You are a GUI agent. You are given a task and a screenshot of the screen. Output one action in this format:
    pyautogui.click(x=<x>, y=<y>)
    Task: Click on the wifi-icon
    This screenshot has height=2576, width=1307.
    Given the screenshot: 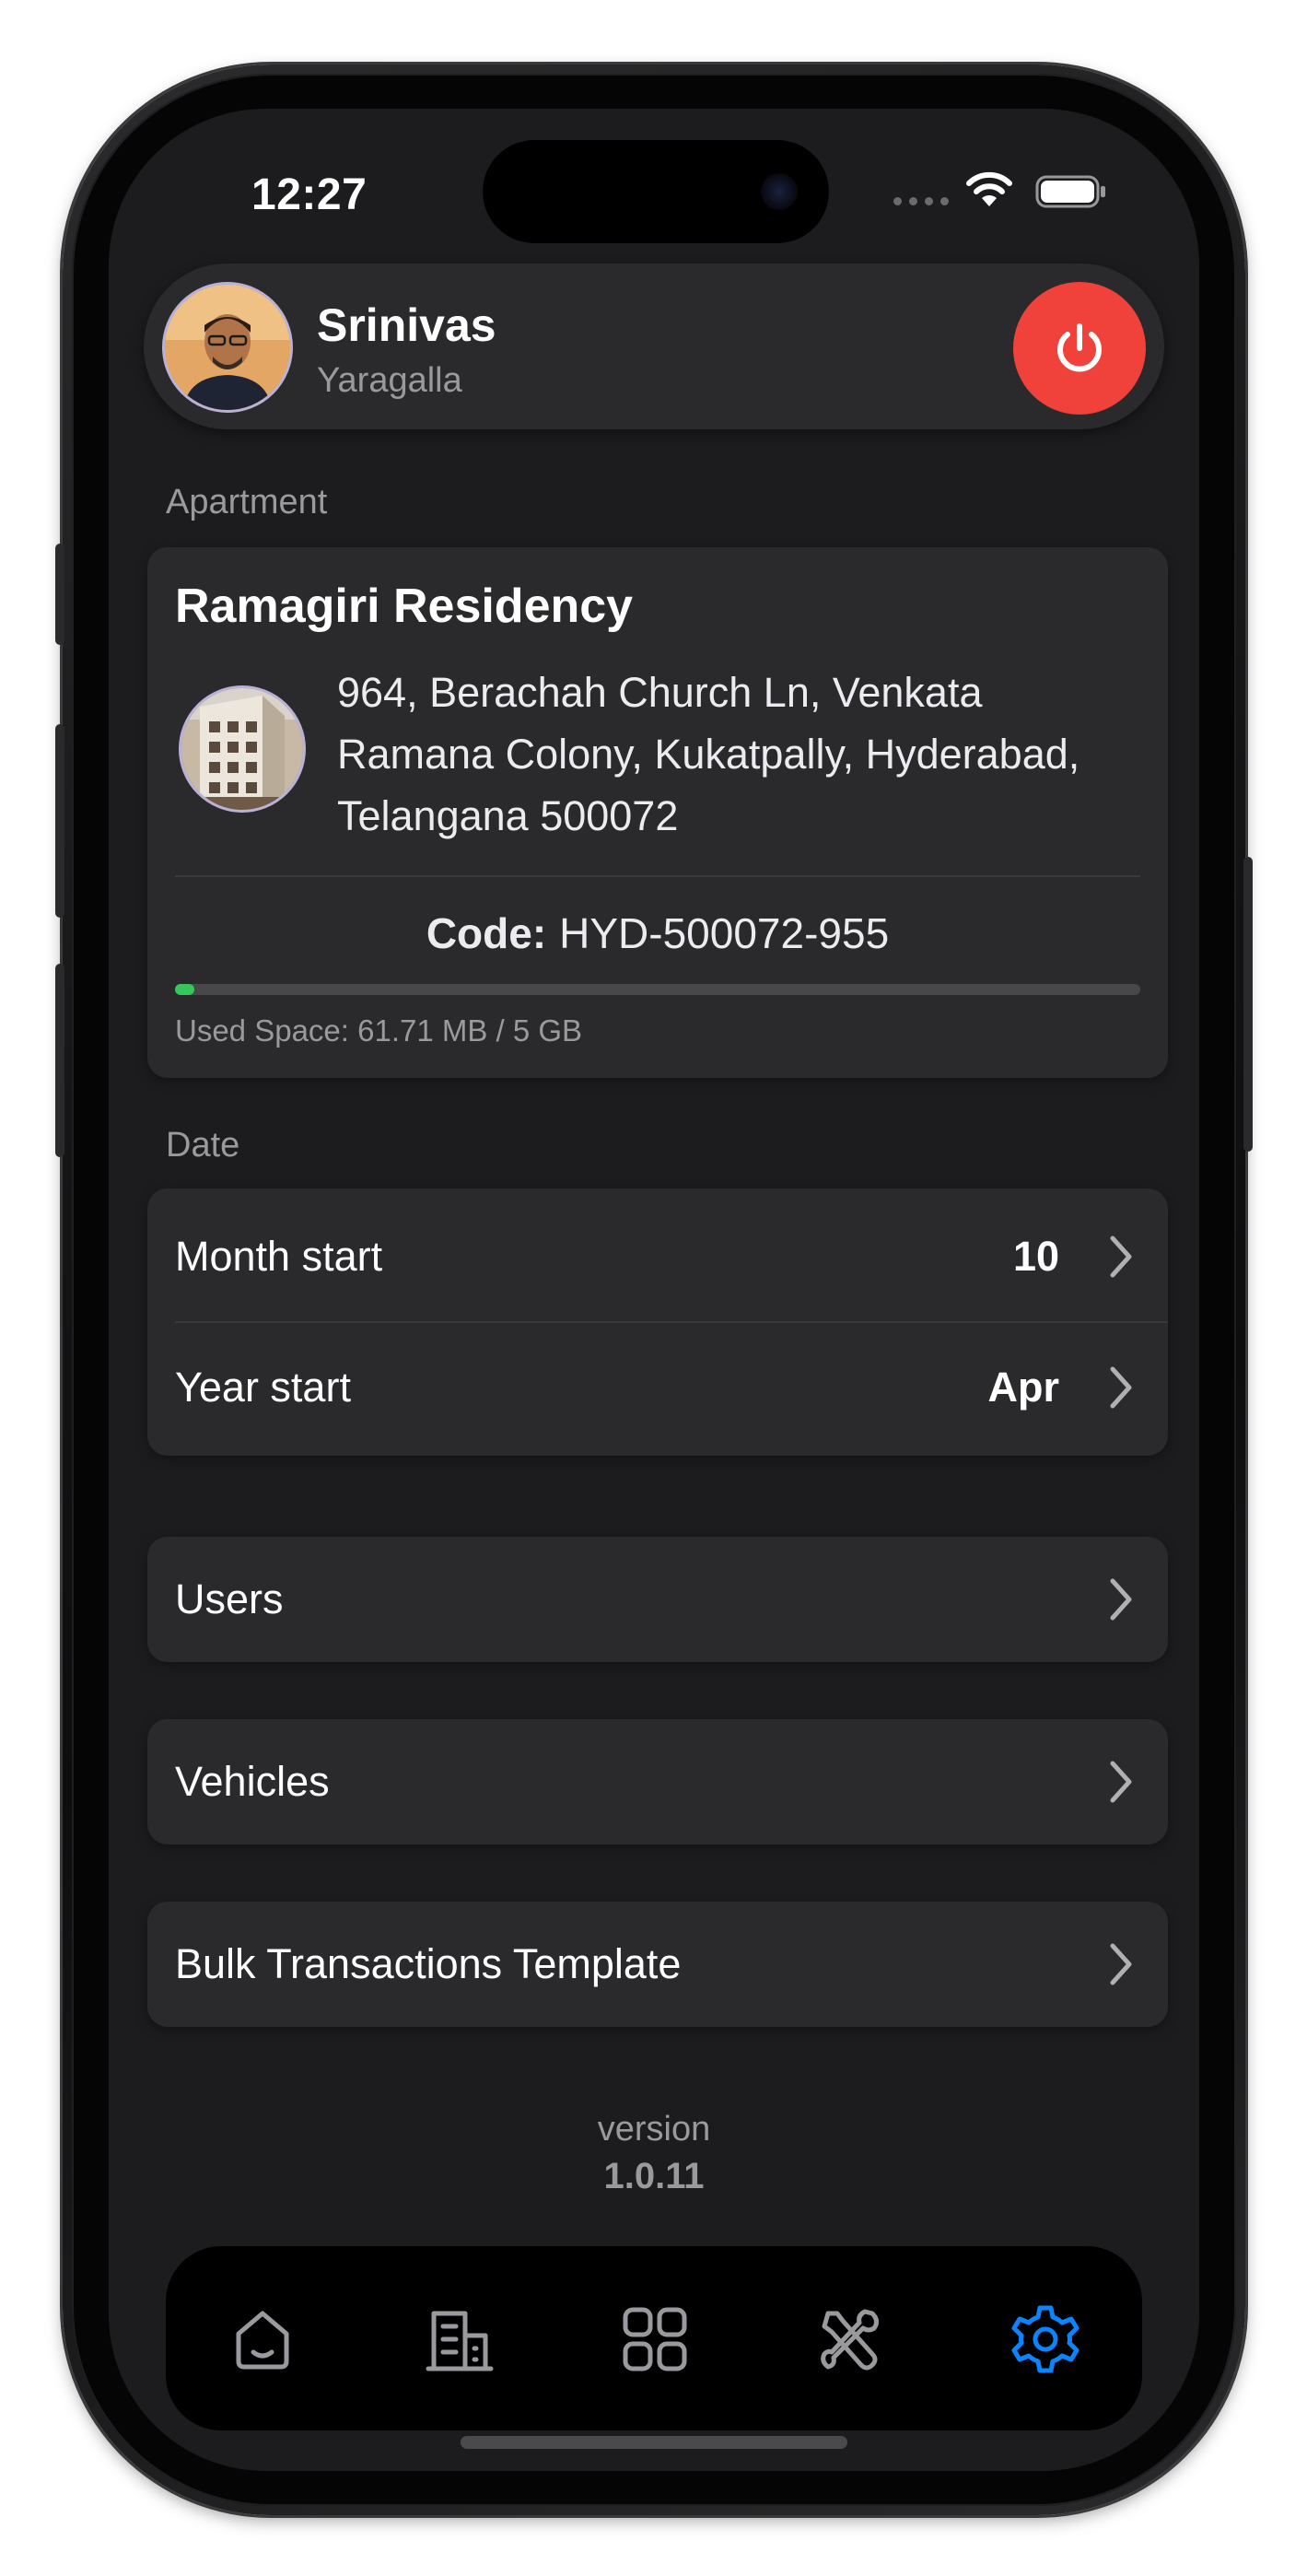 What is the action you would take?
    pyautogui.click(x=989, y=188)
    